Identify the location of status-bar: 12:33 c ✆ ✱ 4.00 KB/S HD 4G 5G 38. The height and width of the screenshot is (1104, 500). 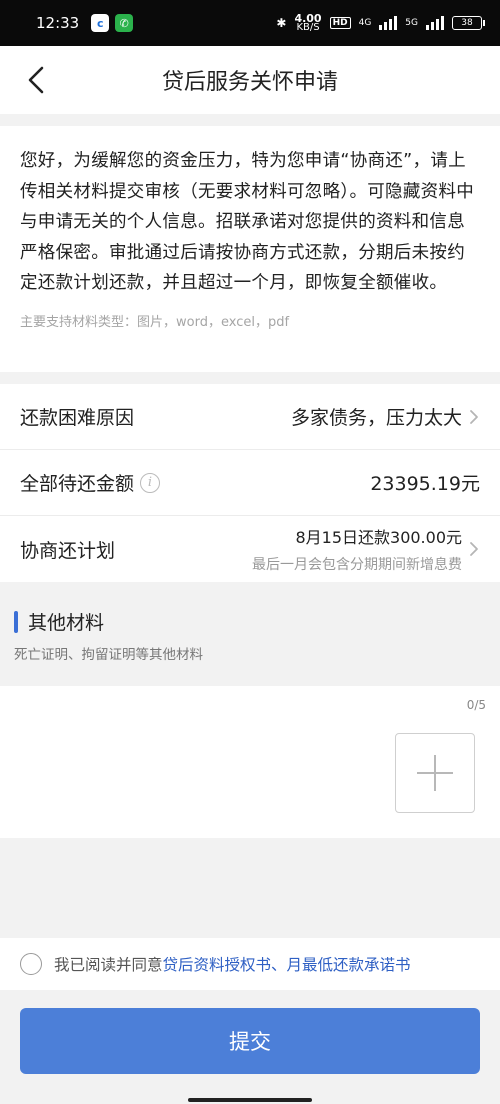
(250, 23).